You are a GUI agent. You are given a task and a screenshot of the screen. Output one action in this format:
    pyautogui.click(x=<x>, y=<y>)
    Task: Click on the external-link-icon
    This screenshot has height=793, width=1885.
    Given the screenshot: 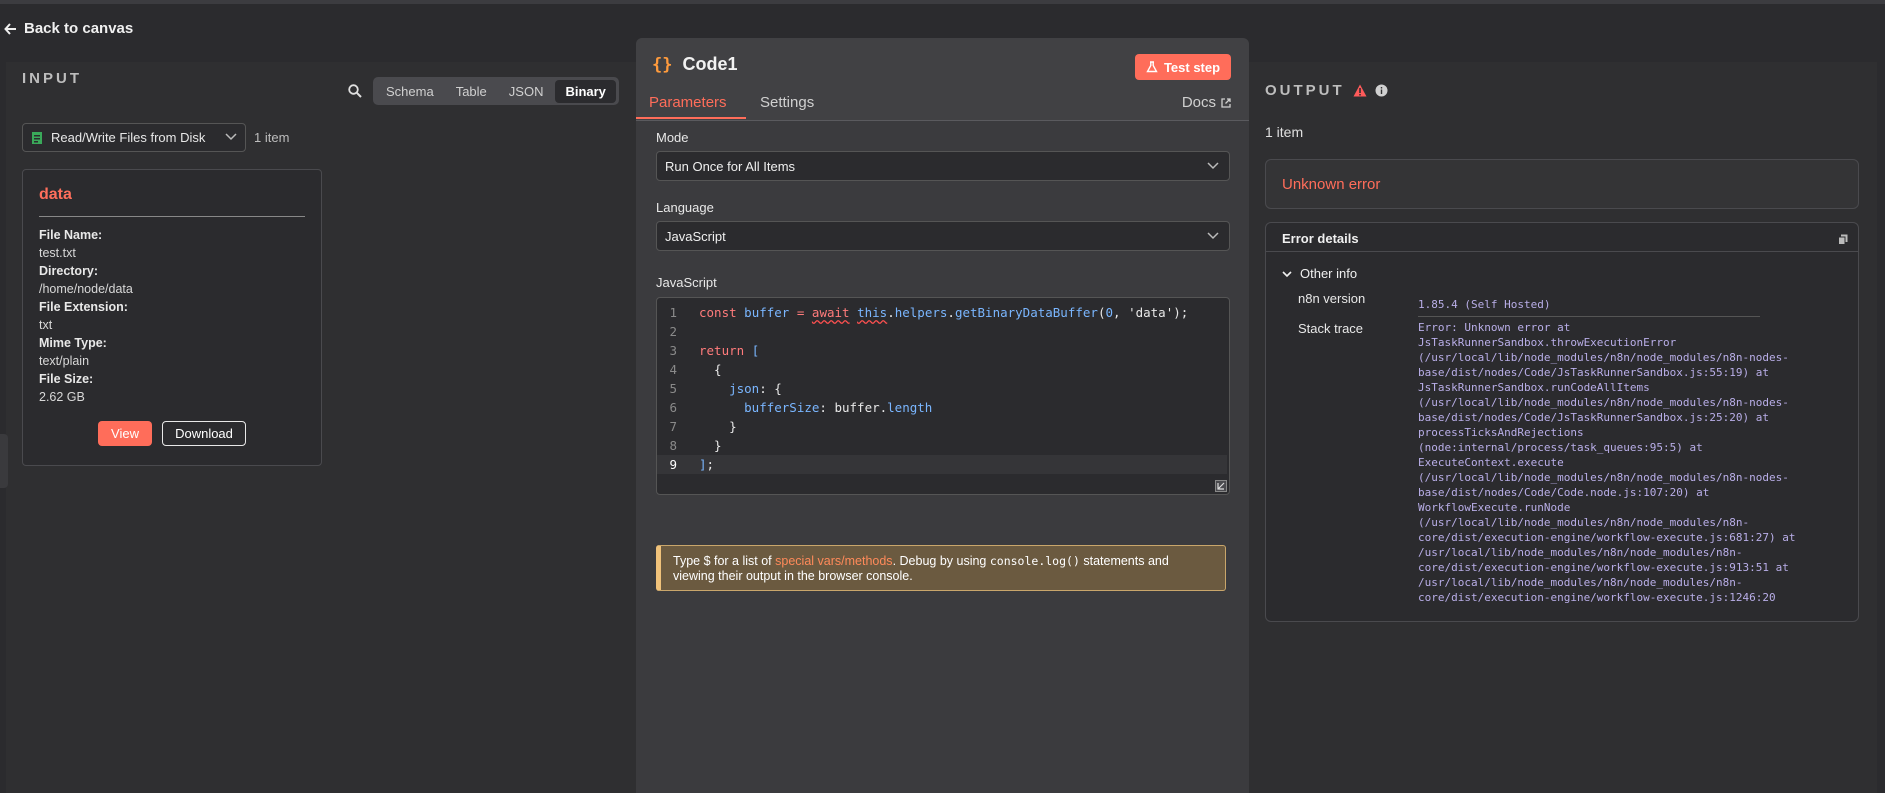 What is the action you would take?
    pyautogui.click(x=1226, y=102)
    